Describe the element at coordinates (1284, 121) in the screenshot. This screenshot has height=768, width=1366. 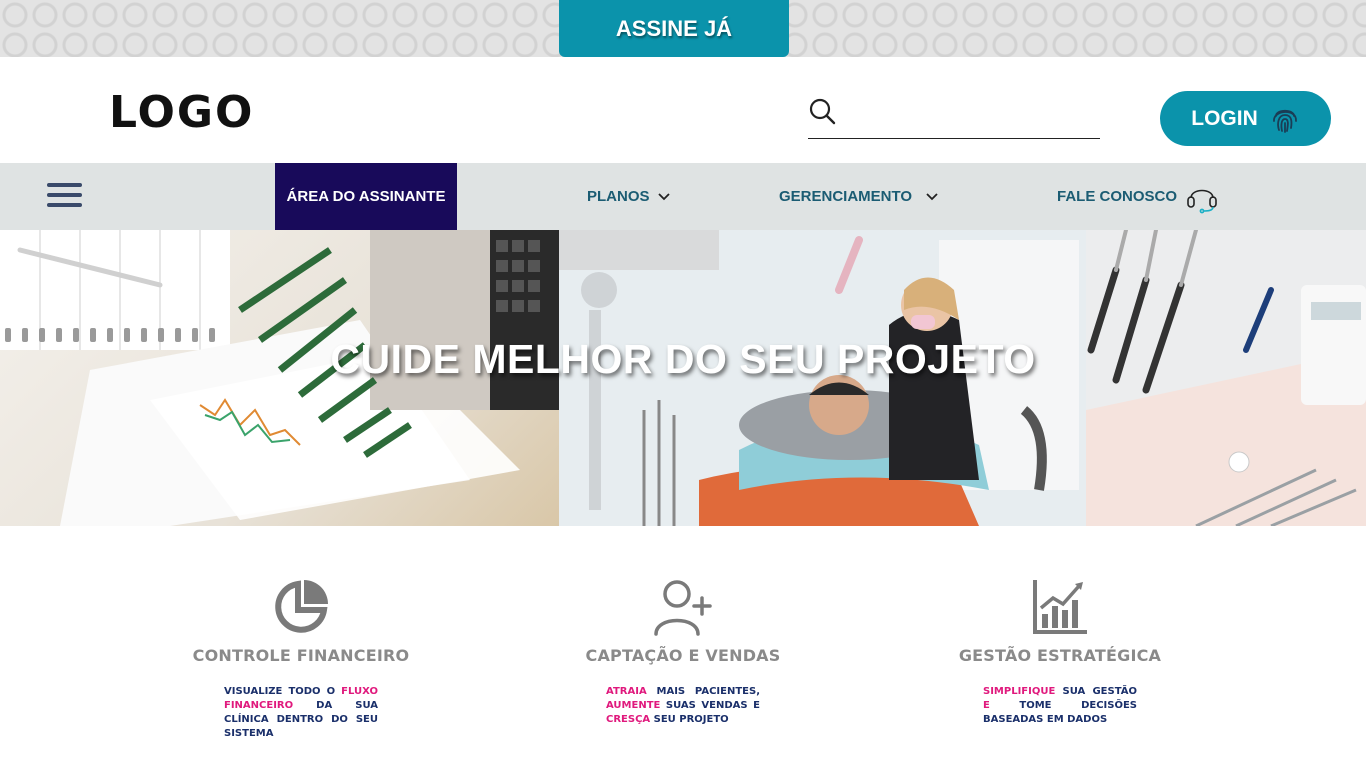
I see `fingerprint-icon` at that location.